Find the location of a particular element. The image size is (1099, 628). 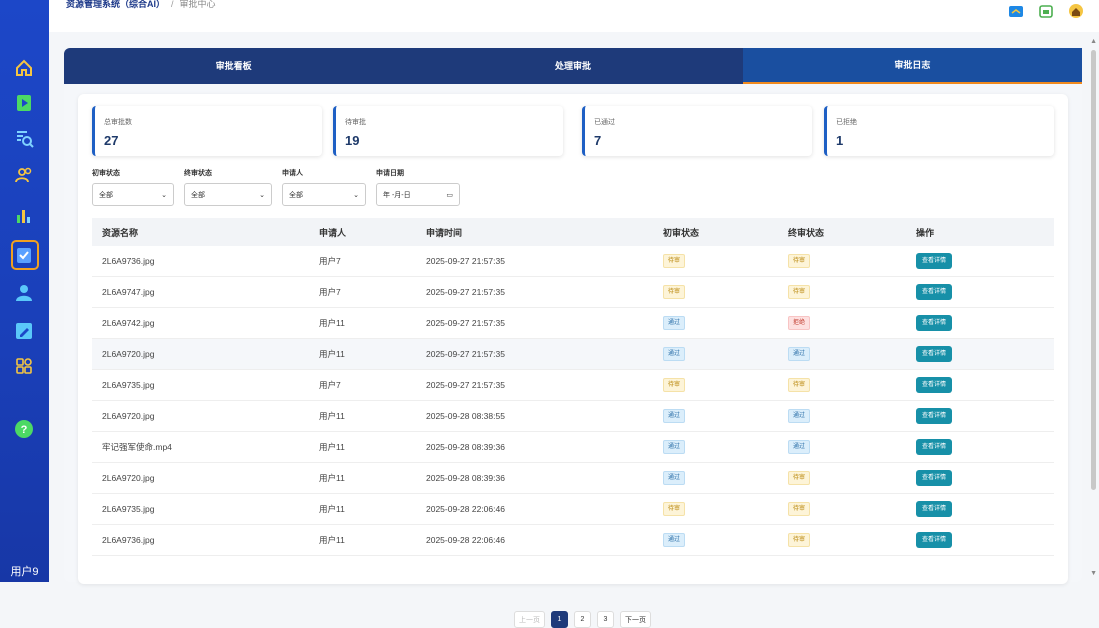

help-icon: ? is located at coordinates (24, 429).